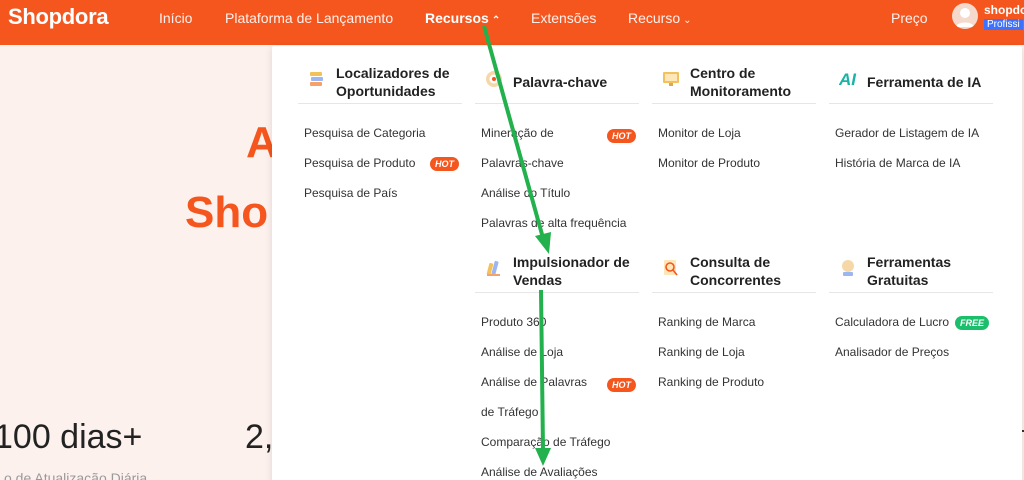 The height and width of the screenshot is (480, 1024). I want to click on menu-link-analise-loja: Análise de Loja, so click(557, 352).